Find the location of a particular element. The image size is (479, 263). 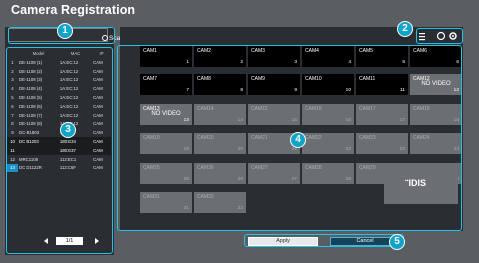

callout-badge-1: 1 is located at coordinates (65, 31).